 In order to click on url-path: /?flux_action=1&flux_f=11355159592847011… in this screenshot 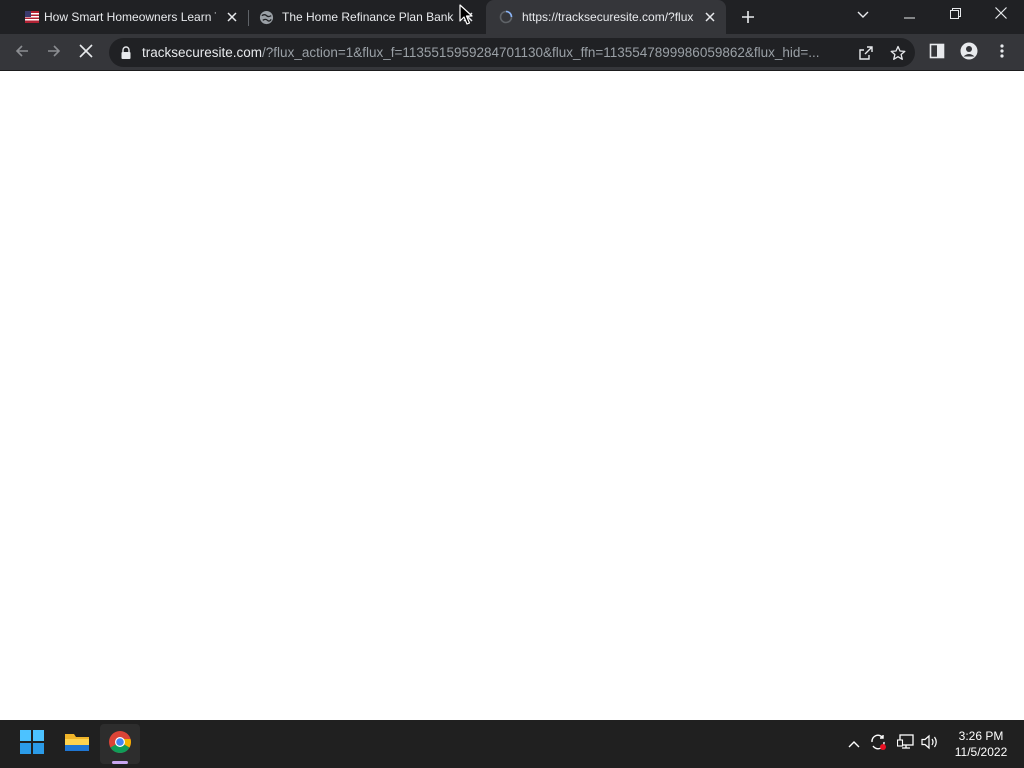, I will do `click(541, 52)`.